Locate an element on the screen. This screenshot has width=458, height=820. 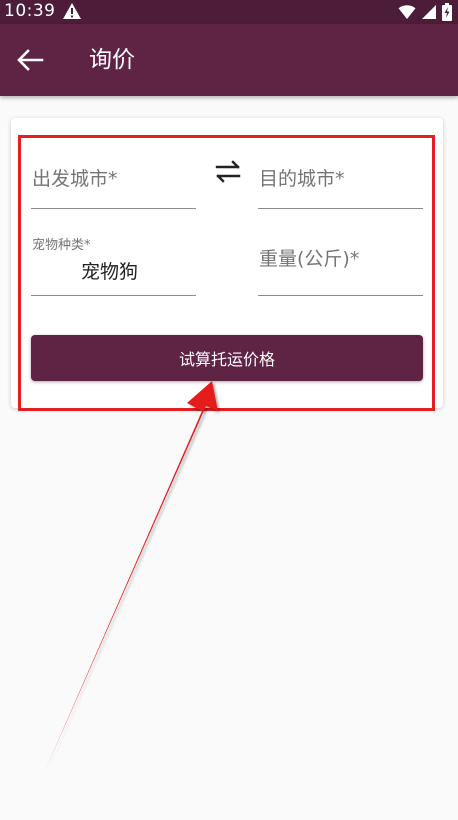
pet-type-label: 宠物种类* is located at coordinates (61, 245).